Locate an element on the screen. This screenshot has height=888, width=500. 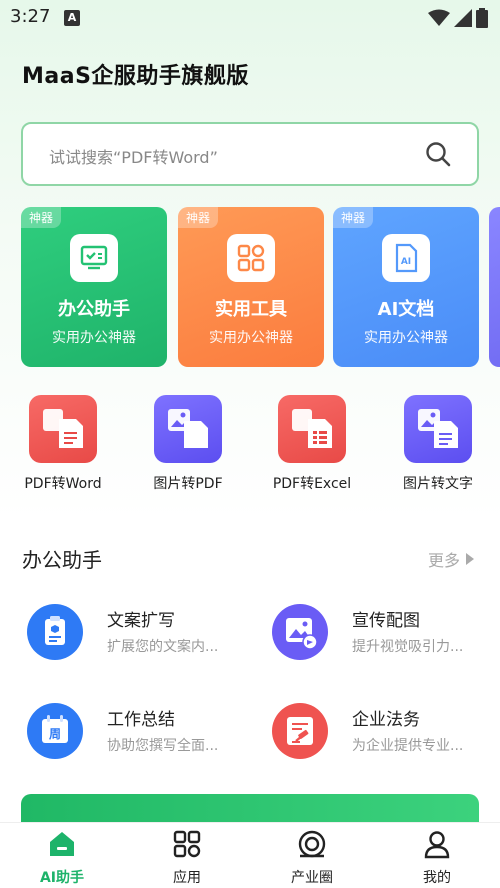
battery-icon is located at coordinates (482, 18).